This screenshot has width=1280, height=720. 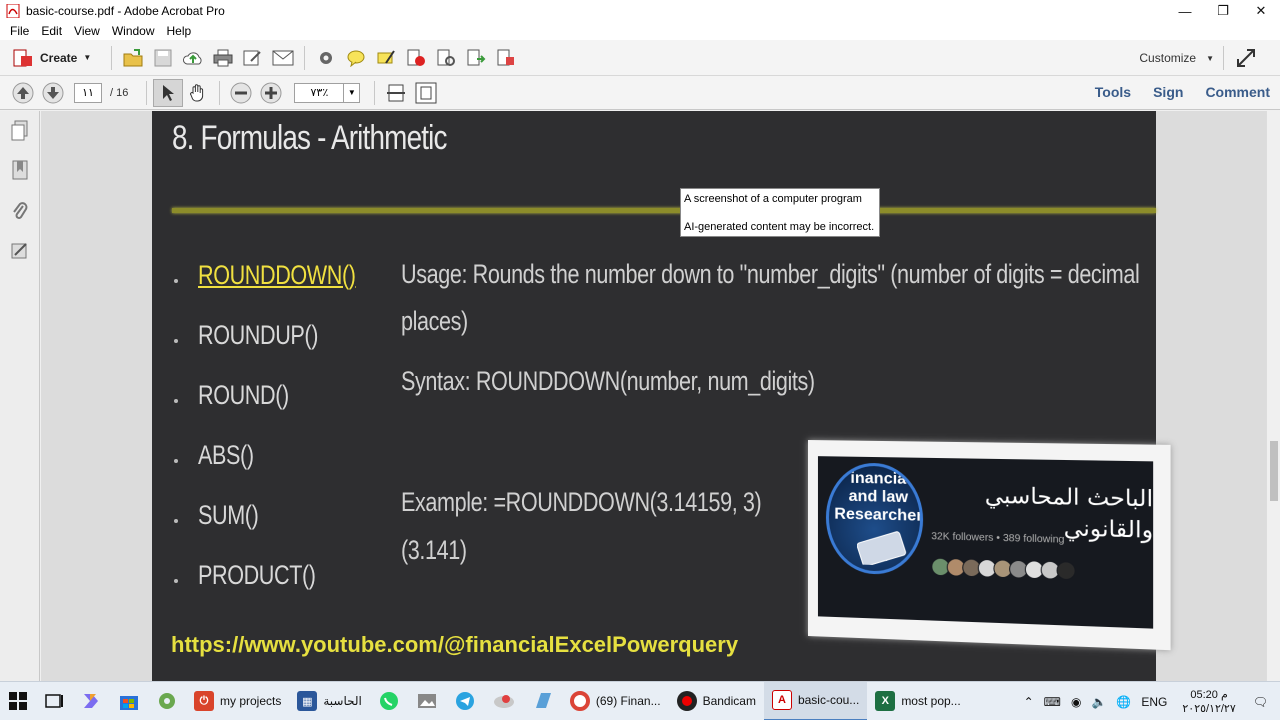 What do you see at coordinates (179, 31) in the screenshot?
I see `menu-help: Help` at bounding box center [179, 31].